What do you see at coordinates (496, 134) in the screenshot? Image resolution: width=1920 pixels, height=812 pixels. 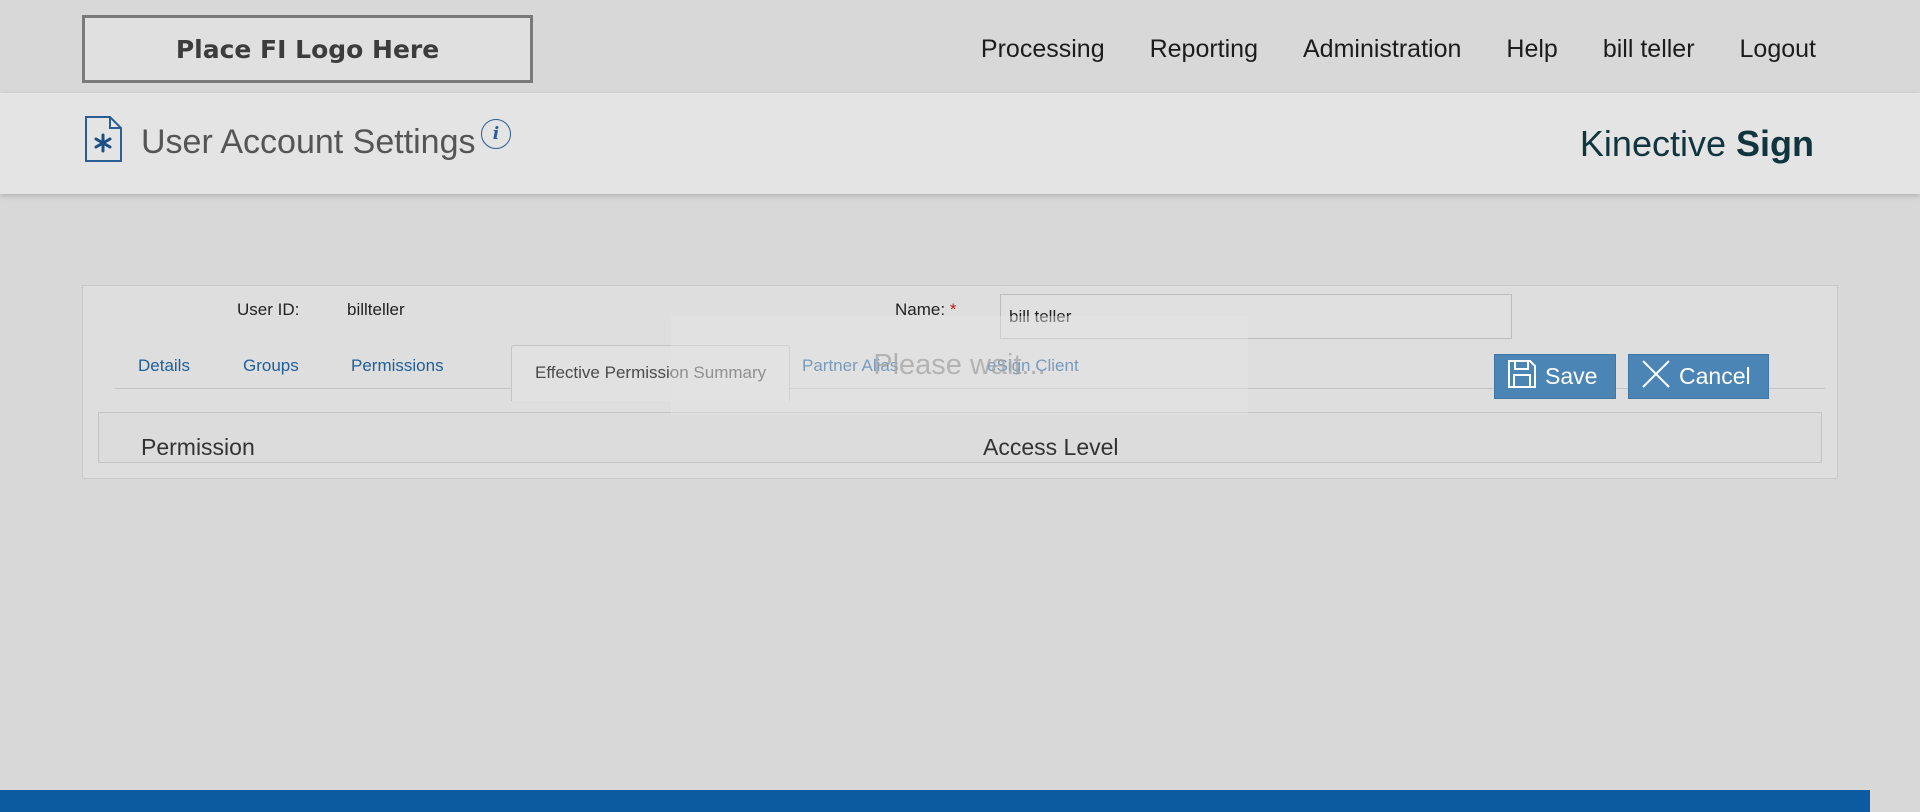 I see `info-icon: i` at bounding box center [496, 134].